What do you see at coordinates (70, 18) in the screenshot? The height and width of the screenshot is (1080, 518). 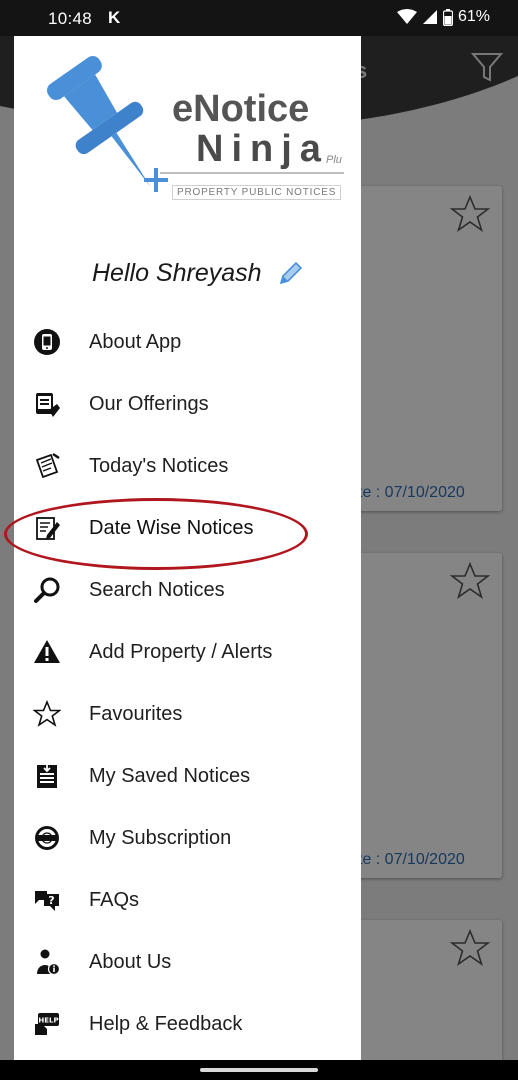 I see `status-time: 10:48` at bounding box center [70, 18].